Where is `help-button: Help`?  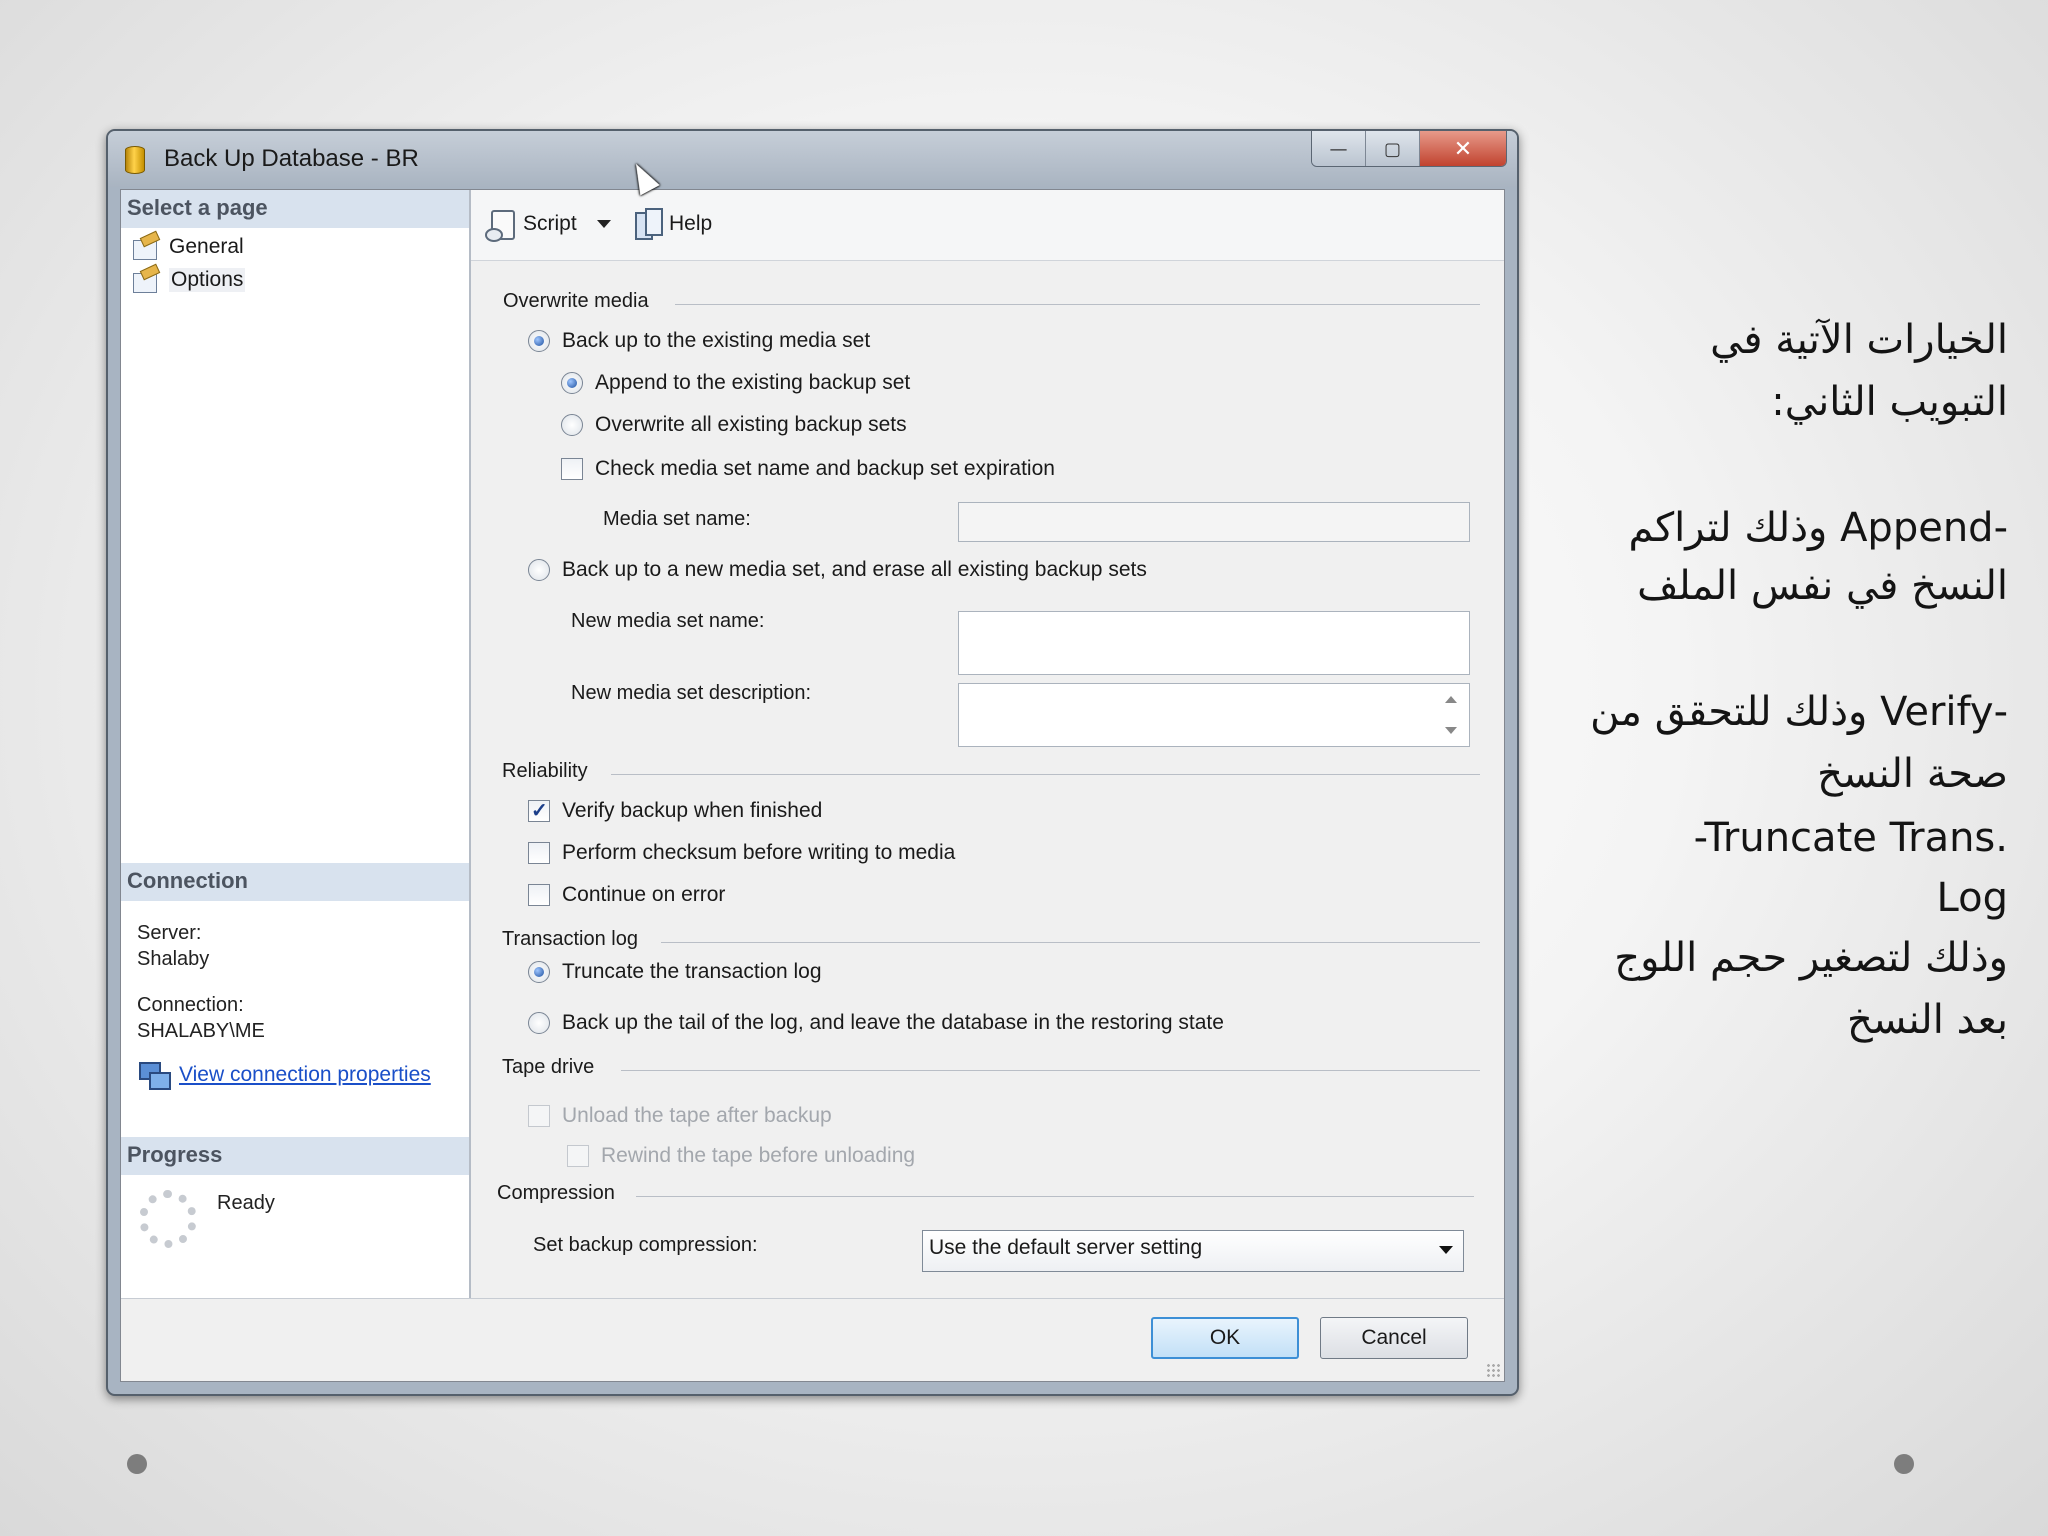
help-button: Help is located at coordinates (671, 224).